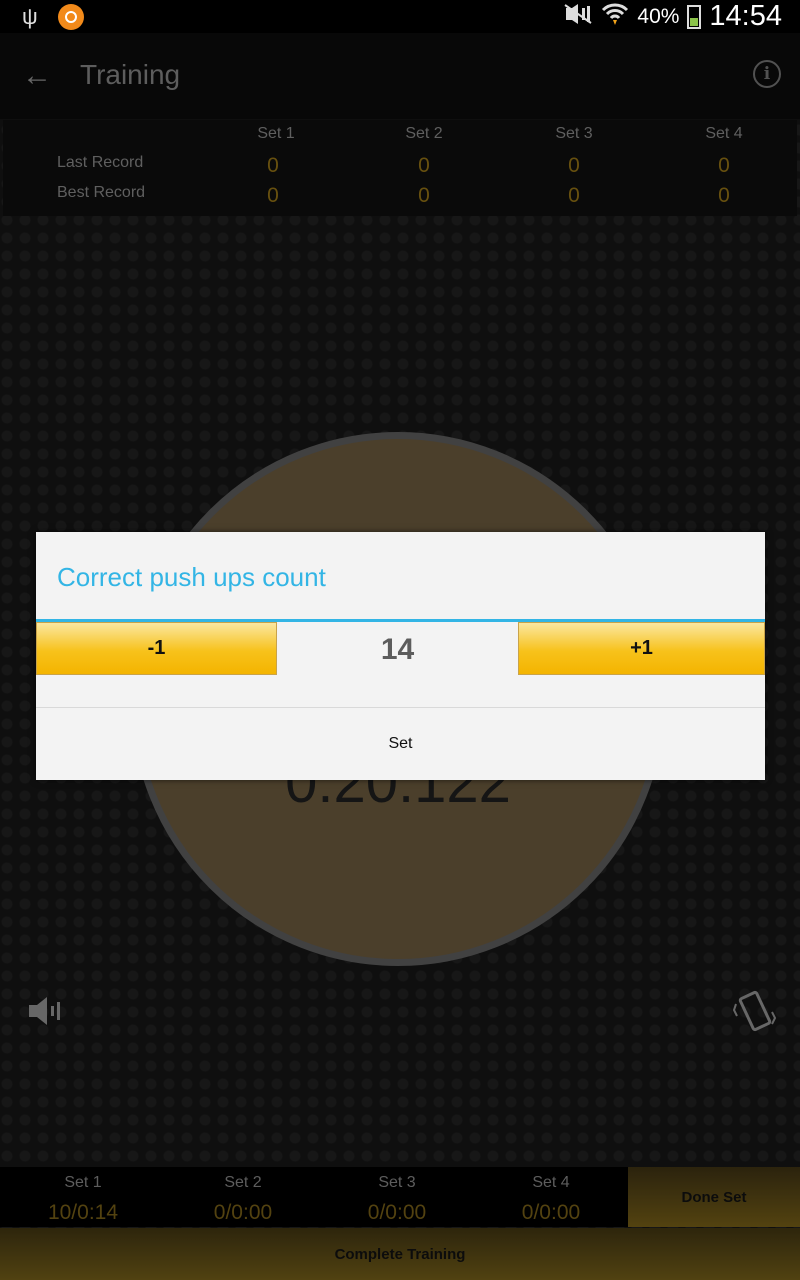 This screenshot has width=800, height=1280. Describe the element at coordinates (694, 16) in the screenshot. I see `battery-icon` at that location.